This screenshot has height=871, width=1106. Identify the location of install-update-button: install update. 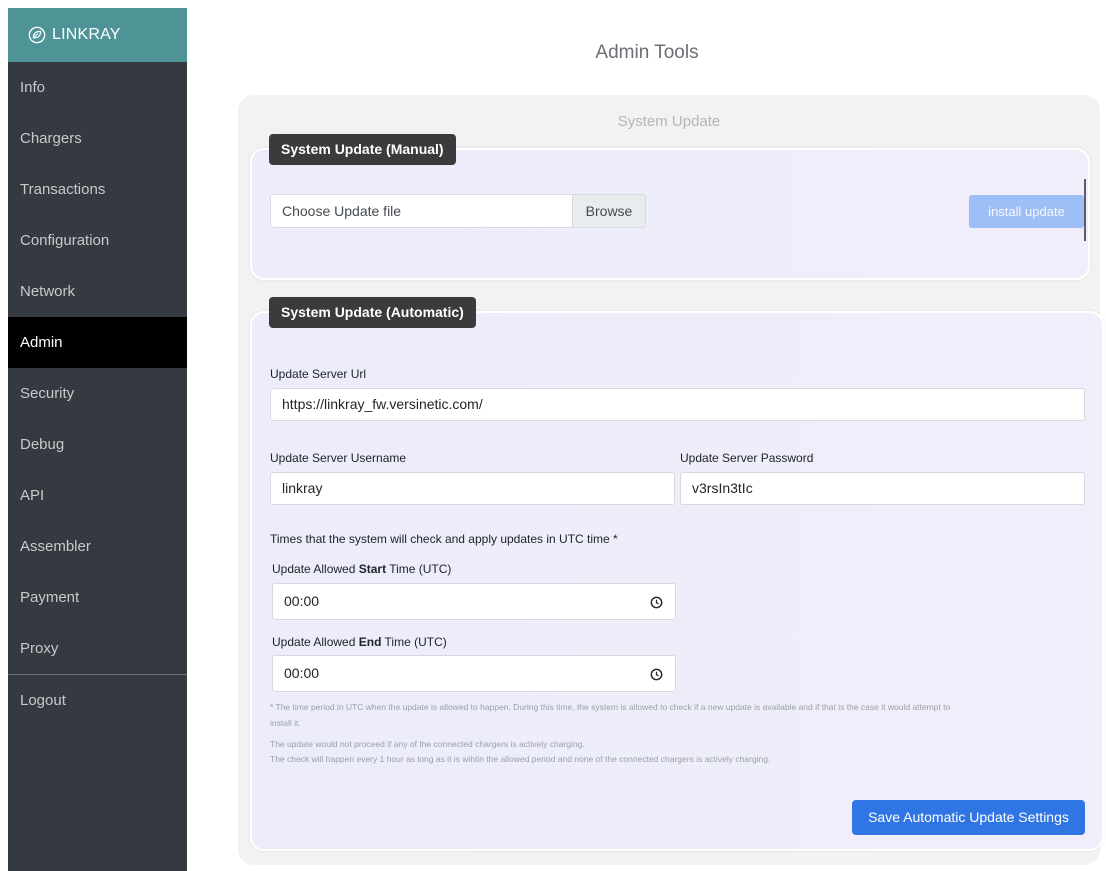
(1026, 211).